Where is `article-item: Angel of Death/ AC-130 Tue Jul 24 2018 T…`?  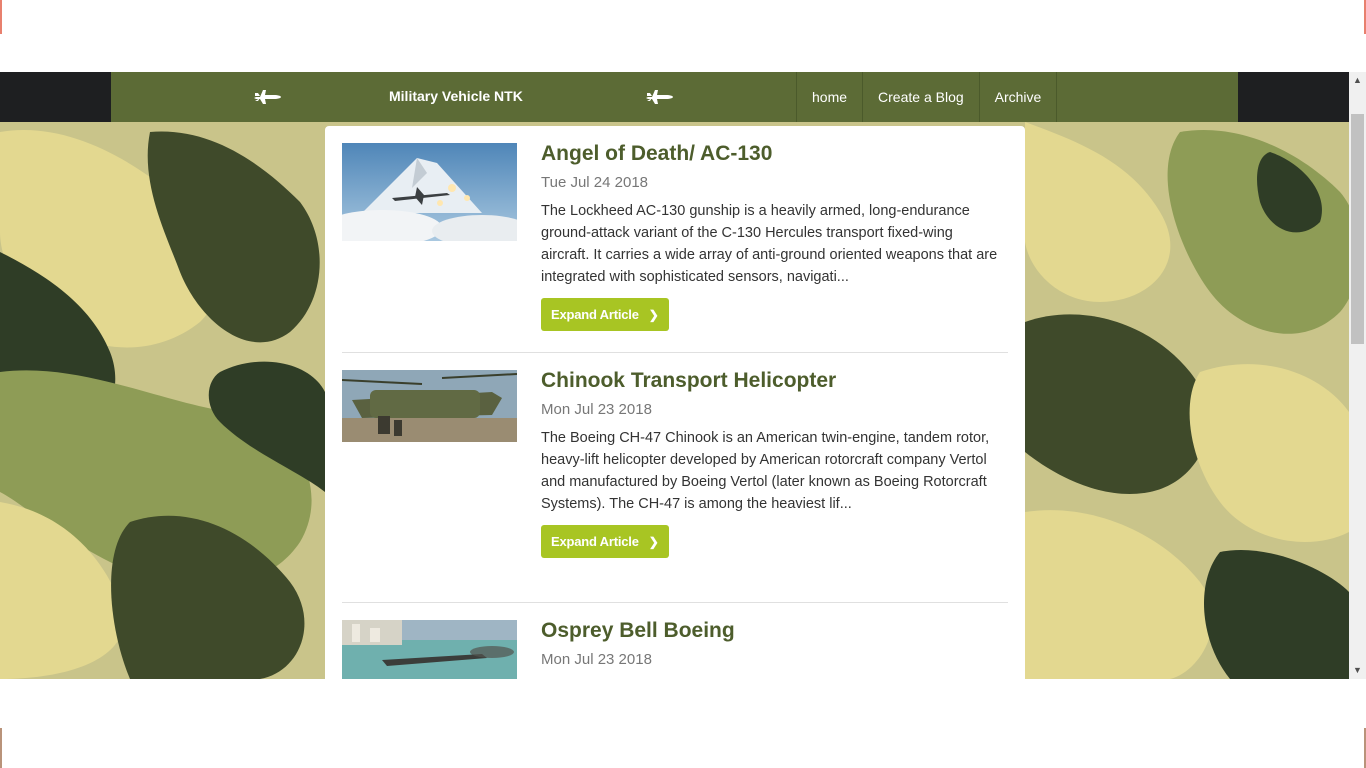
article-item: Angel of Death/ AC-130 Tue Jul 24 2018 T… is located at coordinates (675, 248).